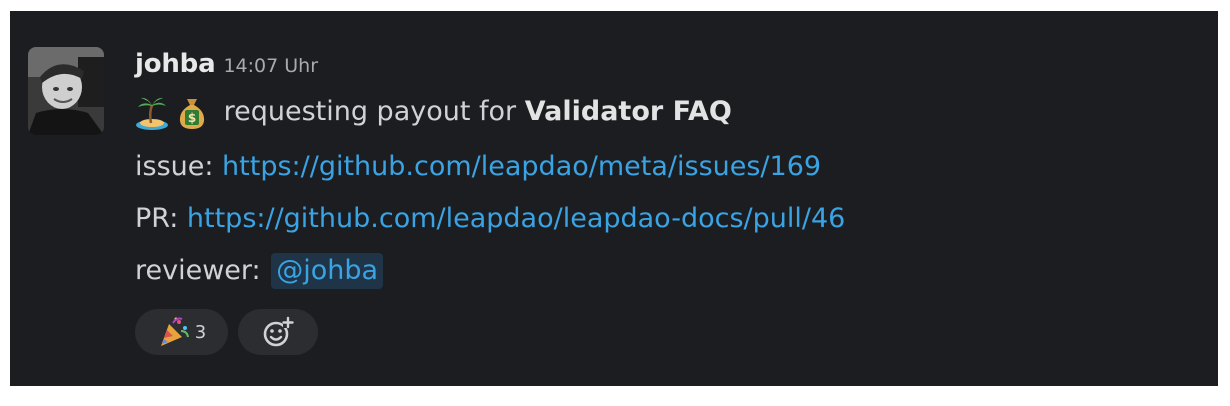 The width and height of the screenshot is (1230, 406). I want to click on add-reaction-button, so click(278, 332).